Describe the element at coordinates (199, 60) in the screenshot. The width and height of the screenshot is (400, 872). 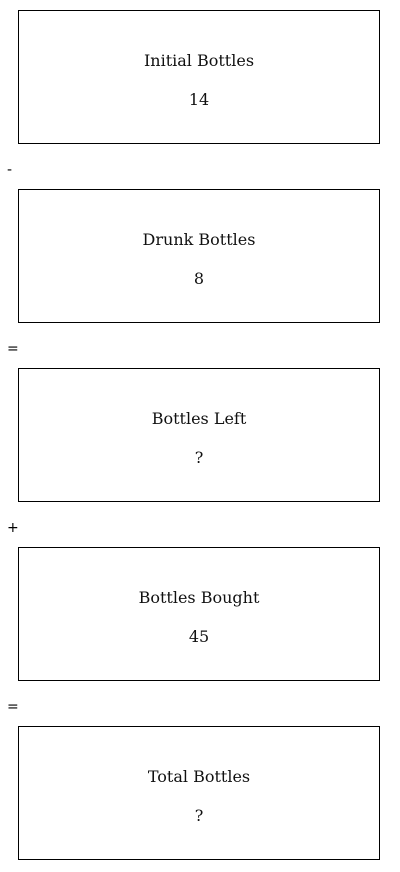
I see `box-label: Initial Bottles` at that location.